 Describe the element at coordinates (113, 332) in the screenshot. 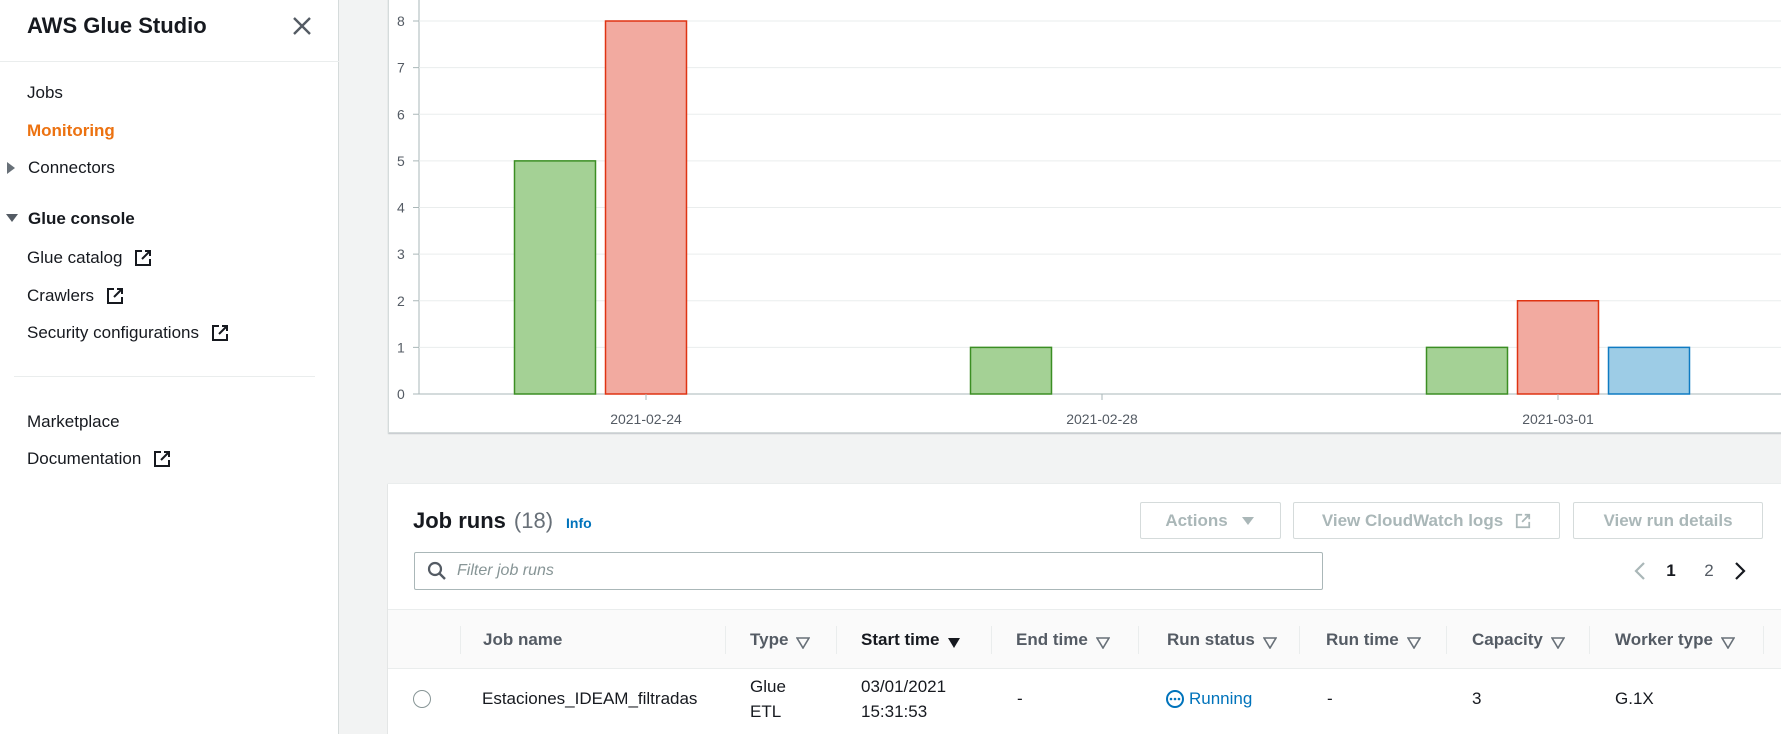

I see `sidebar-item-label: Security configurations` at that location.